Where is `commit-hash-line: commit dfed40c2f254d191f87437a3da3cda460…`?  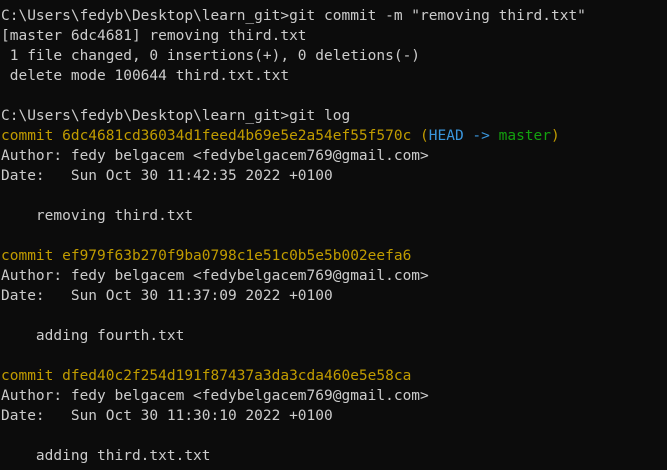
commit-hash-line: commit dfed40c2f254d191f87437a3da3cda460… is located at coordinates (334, 376).